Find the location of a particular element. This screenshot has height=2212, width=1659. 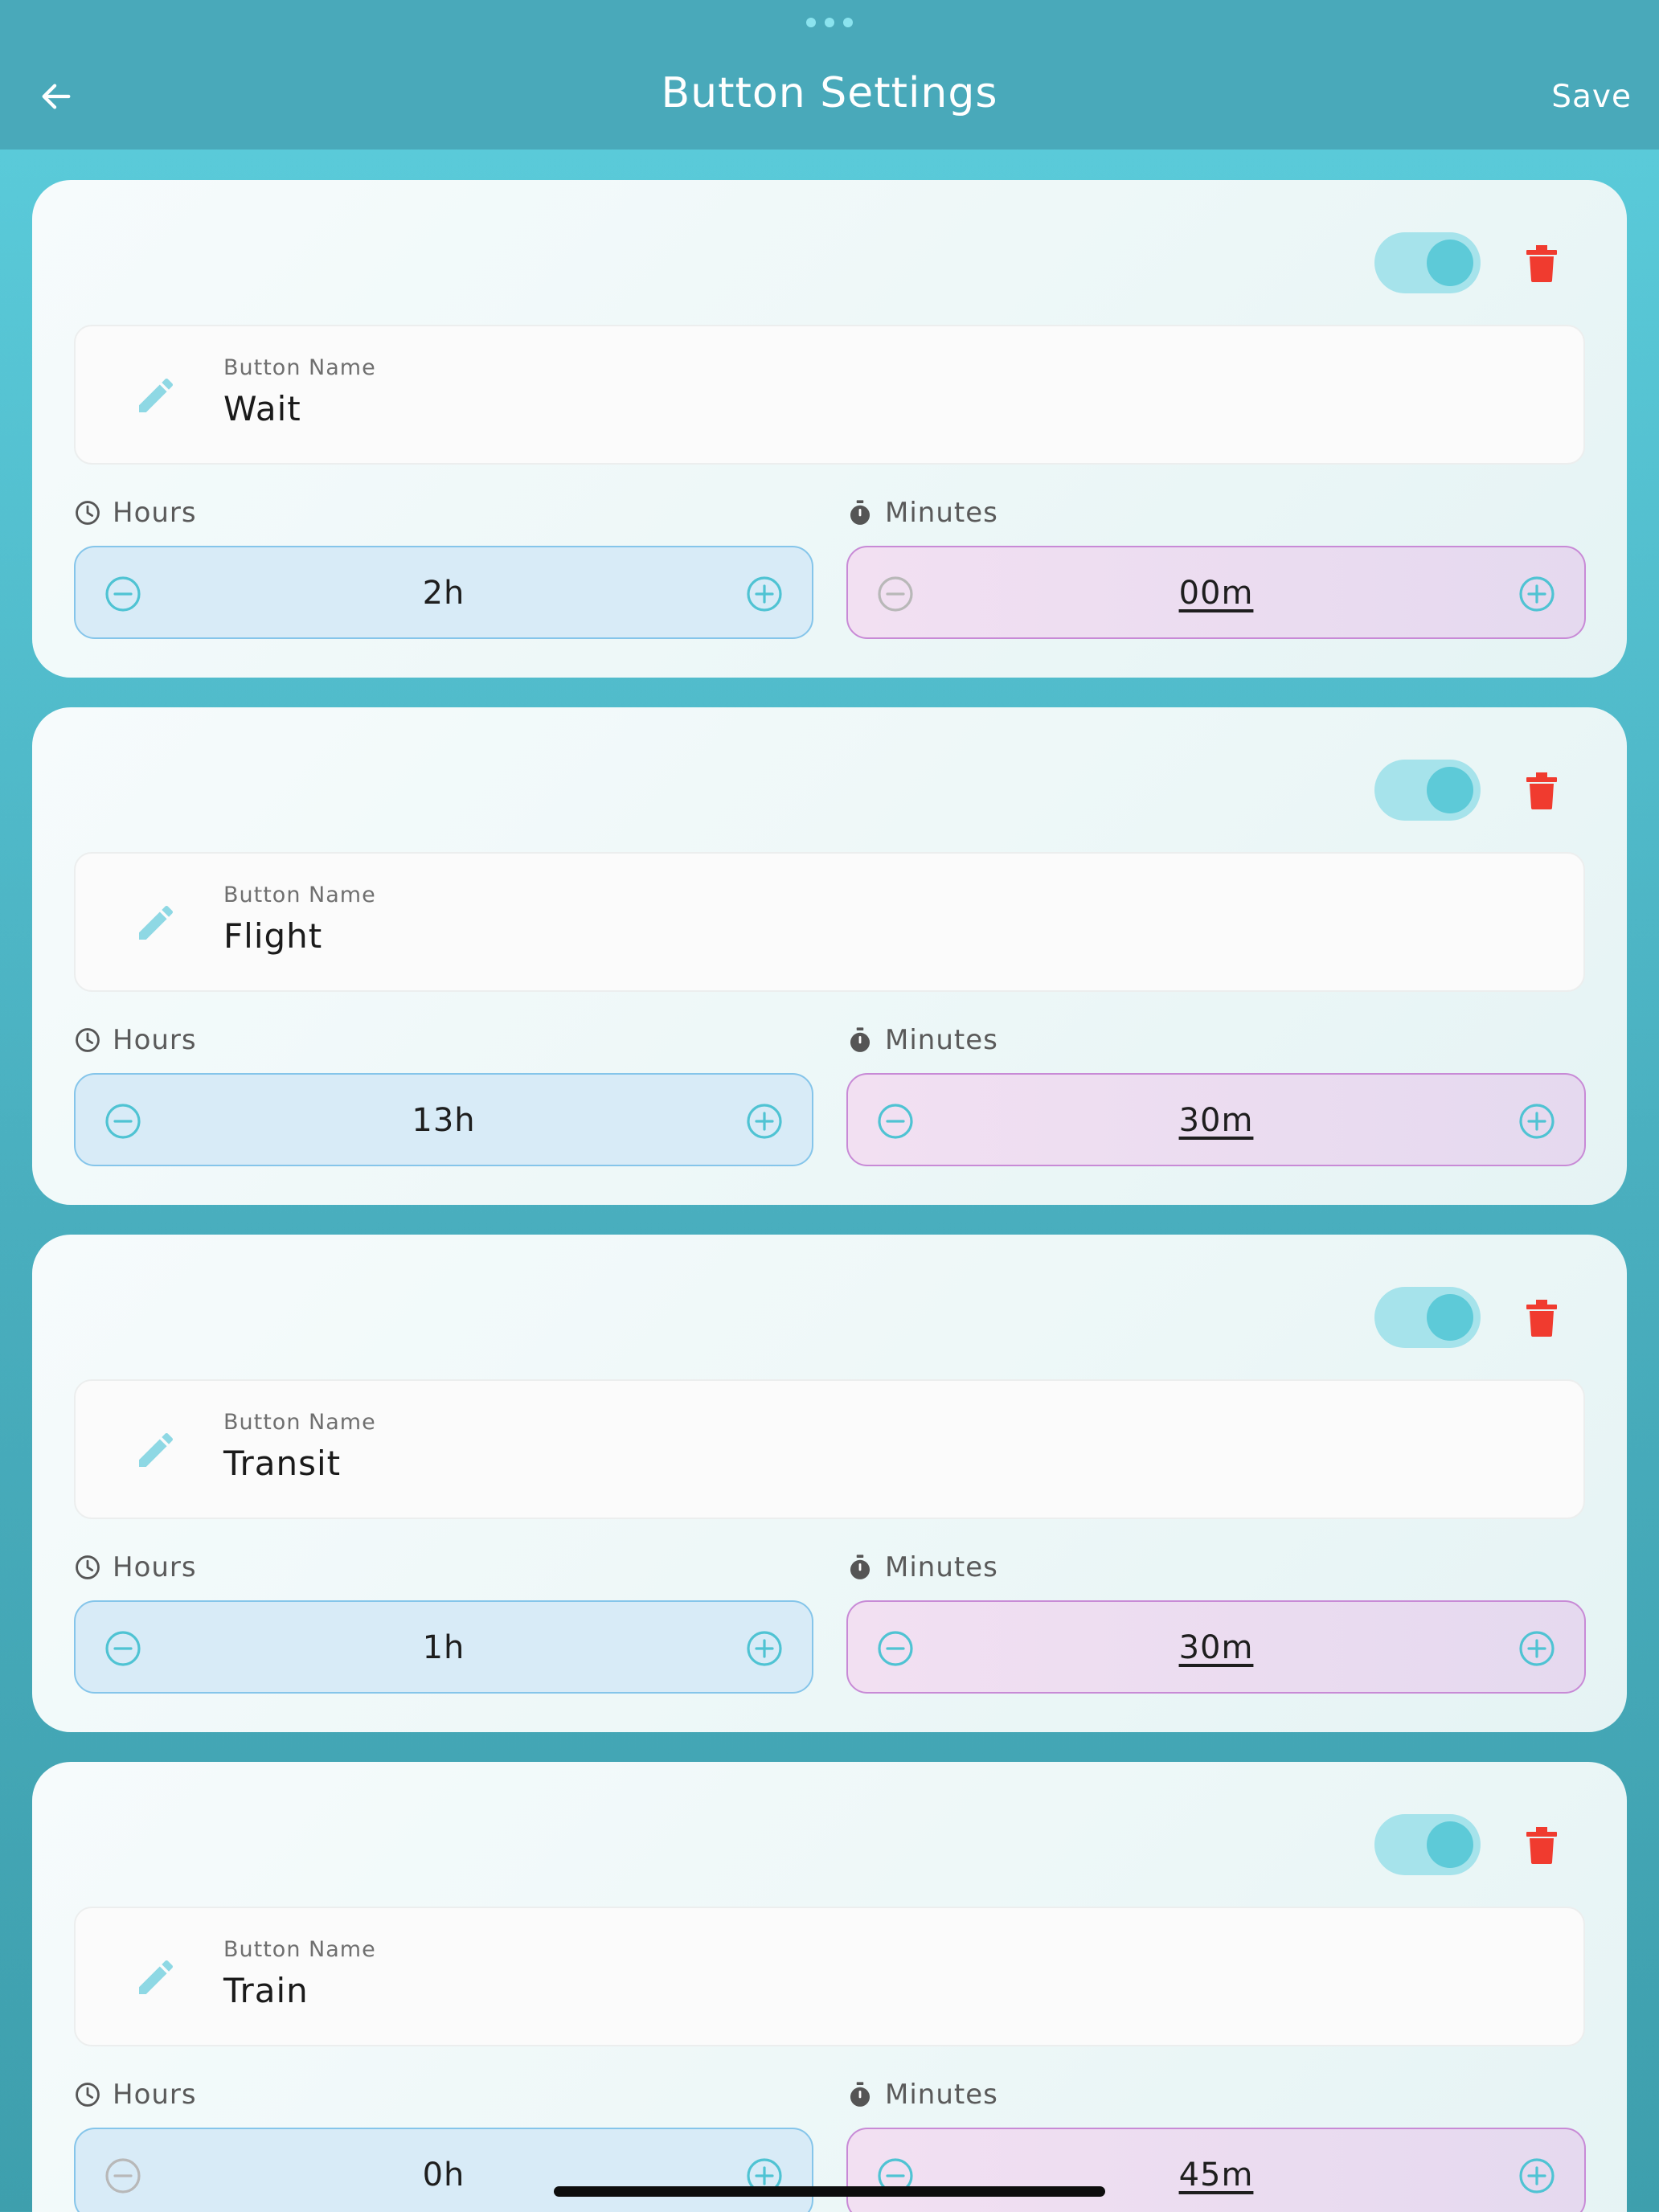

field-value: Flight is located at coordinates (273, 936).